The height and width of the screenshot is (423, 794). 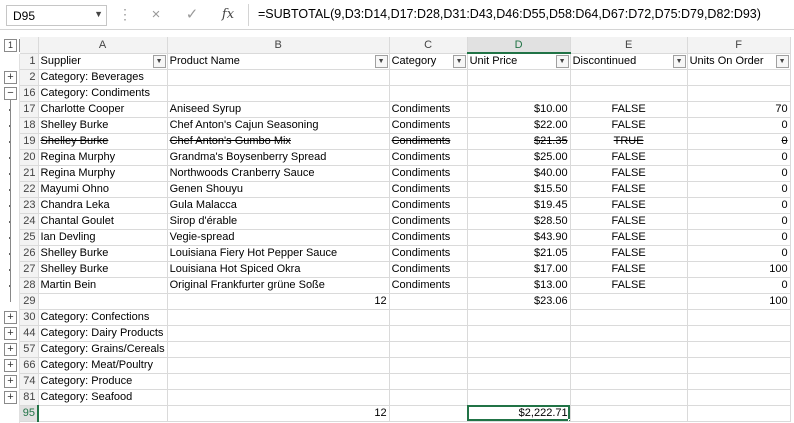 I want to click on cell: $25.00, so click(x=519, y=157).